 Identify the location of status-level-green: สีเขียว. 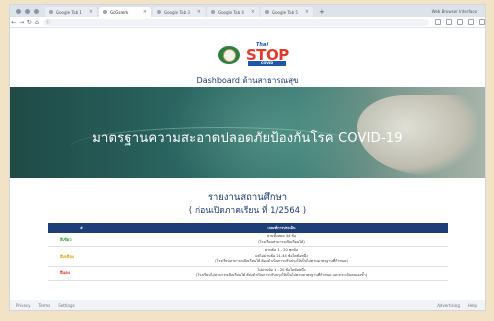
(81, 240).